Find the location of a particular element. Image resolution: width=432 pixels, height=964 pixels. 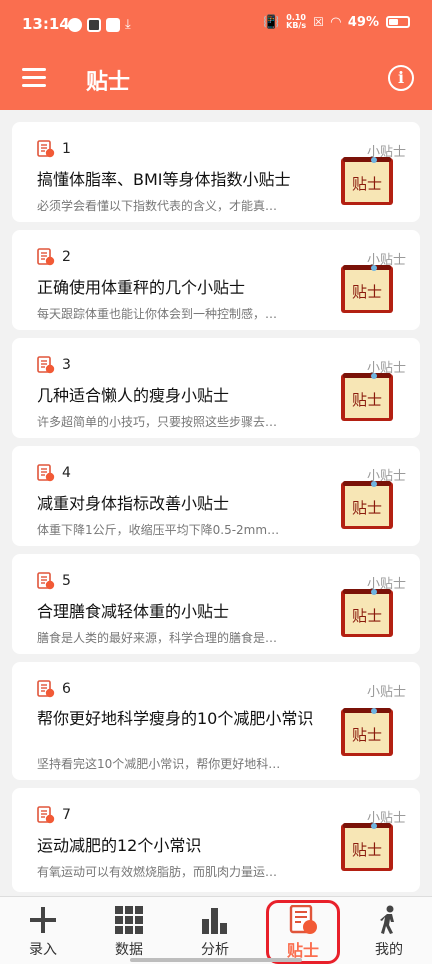

app-bar: 贴士 i is located at coordinates (216, 81).